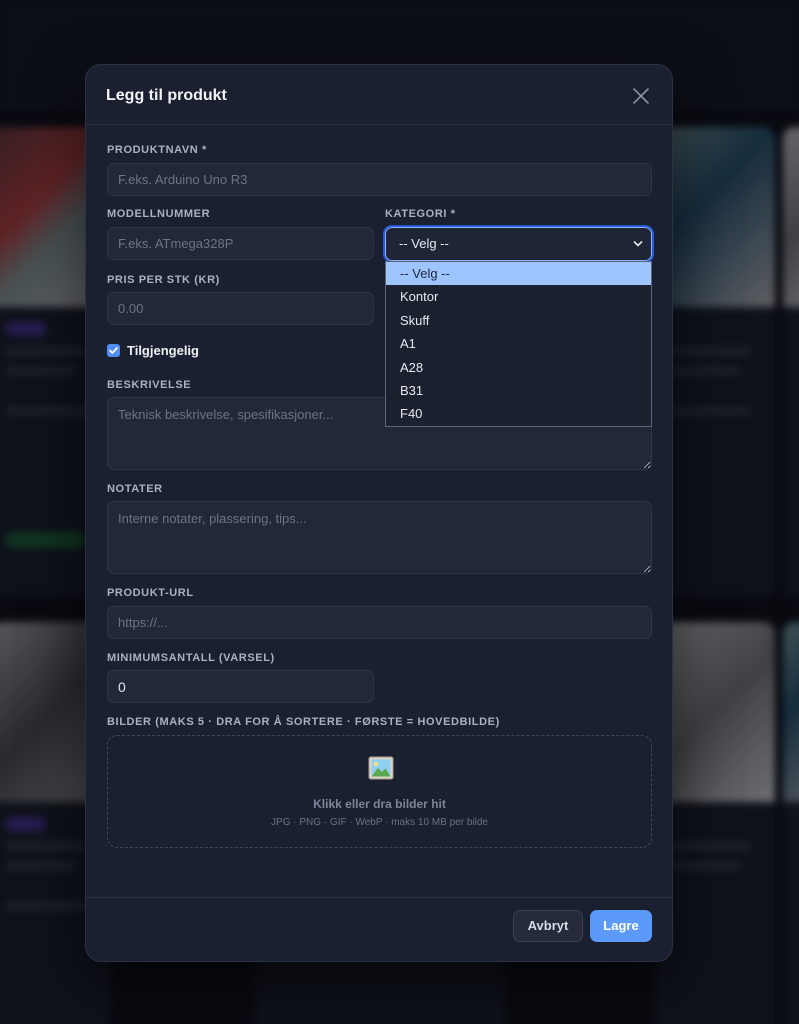  What do you see at coordinates (518, 296) in the screenshot?
I see `category-option: Kontor` at bounding box center [518, 296].